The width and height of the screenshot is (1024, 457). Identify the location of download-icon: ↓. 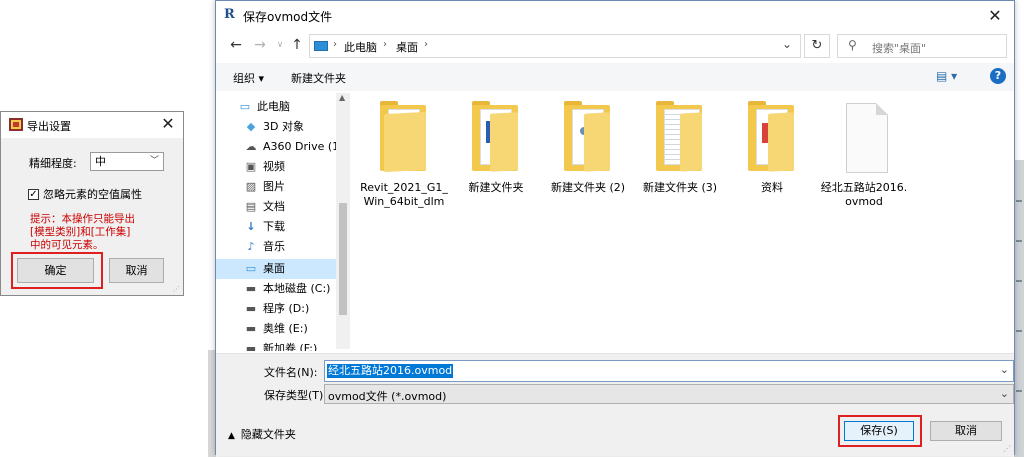
(251, 226).